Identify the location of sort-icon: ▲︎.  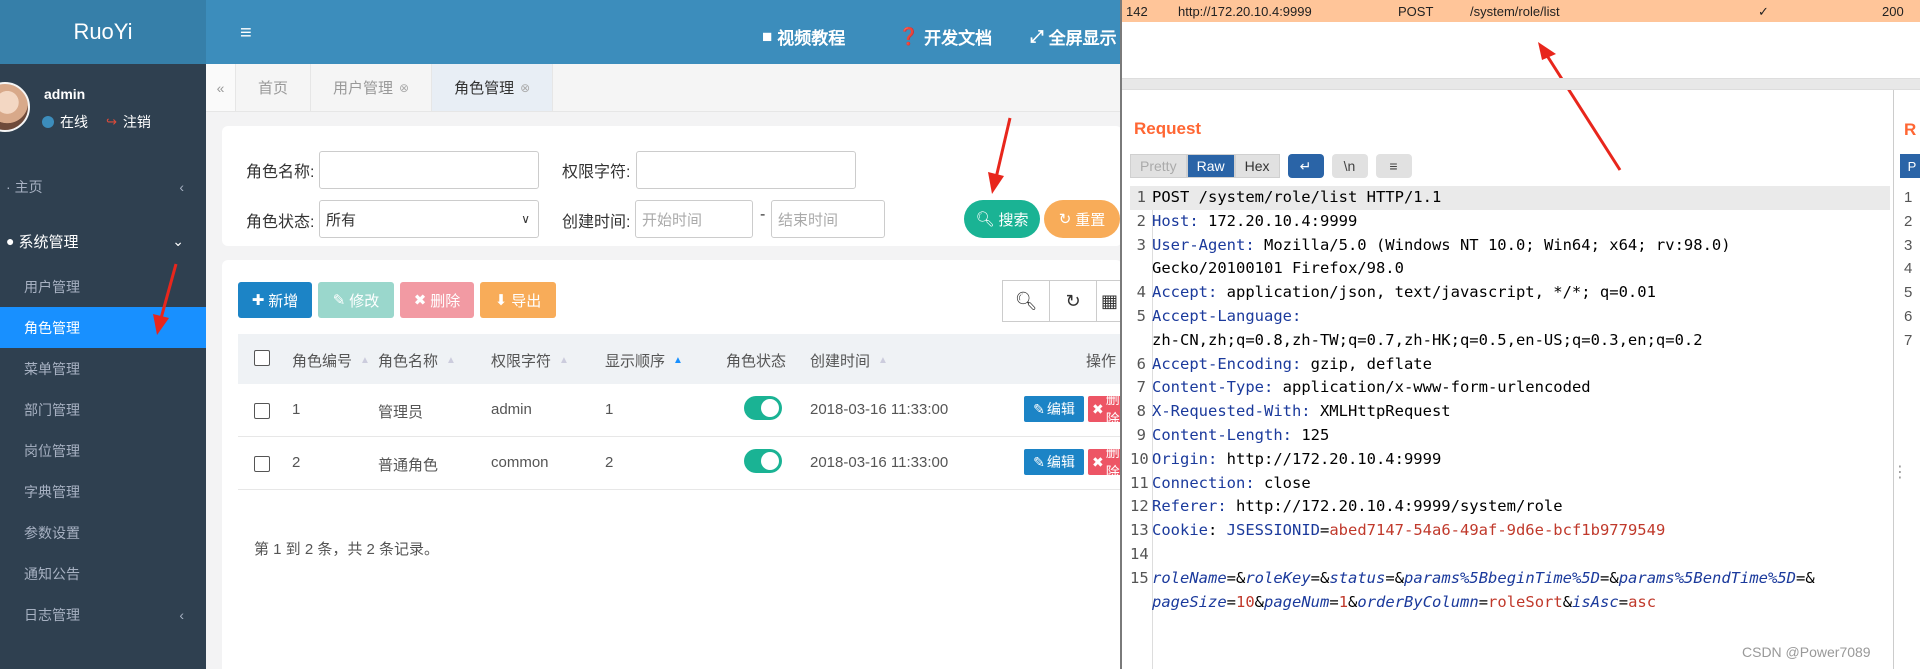
(451, 360).